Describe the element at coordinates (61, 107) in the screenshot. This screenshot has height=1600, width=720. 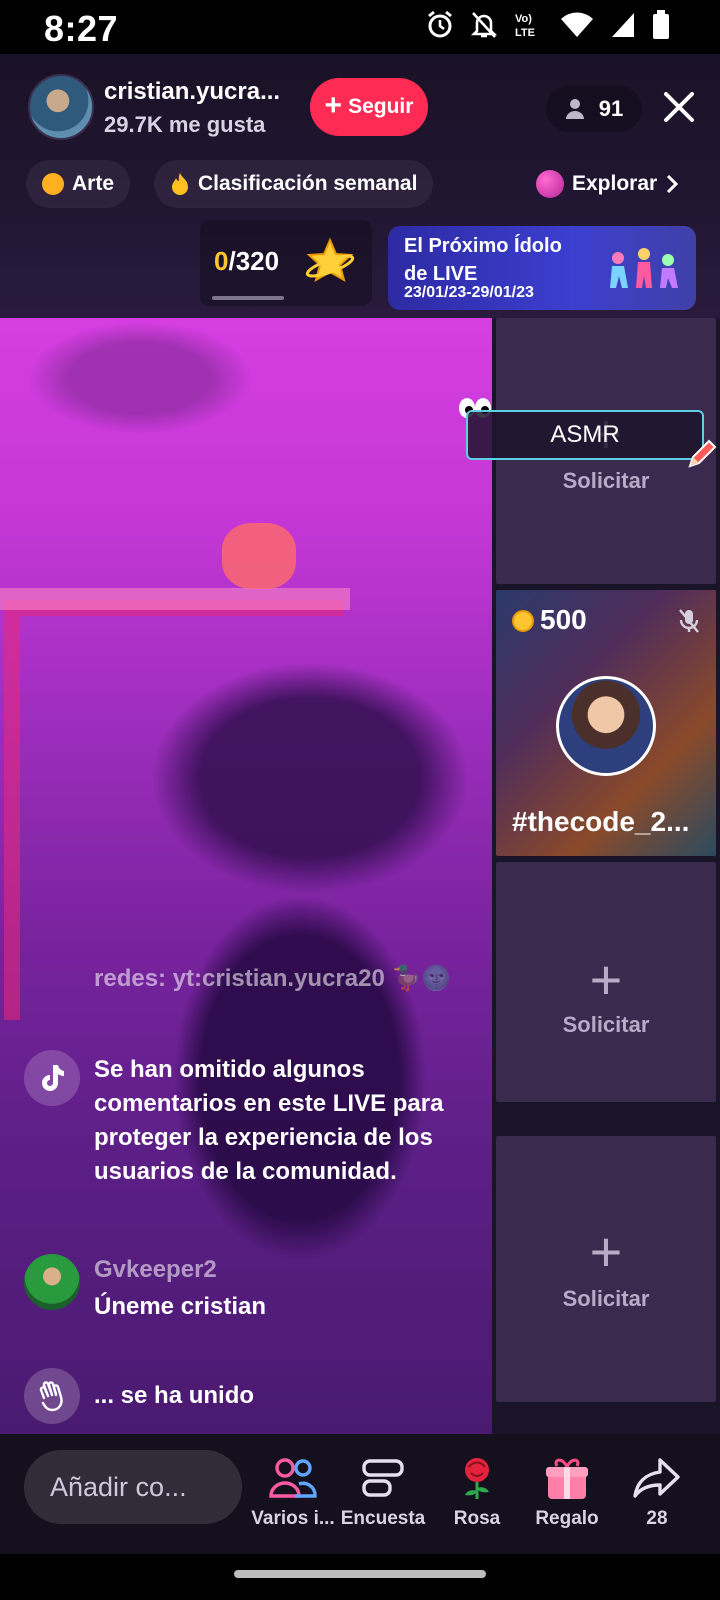
I see `host-avatar` at that location.